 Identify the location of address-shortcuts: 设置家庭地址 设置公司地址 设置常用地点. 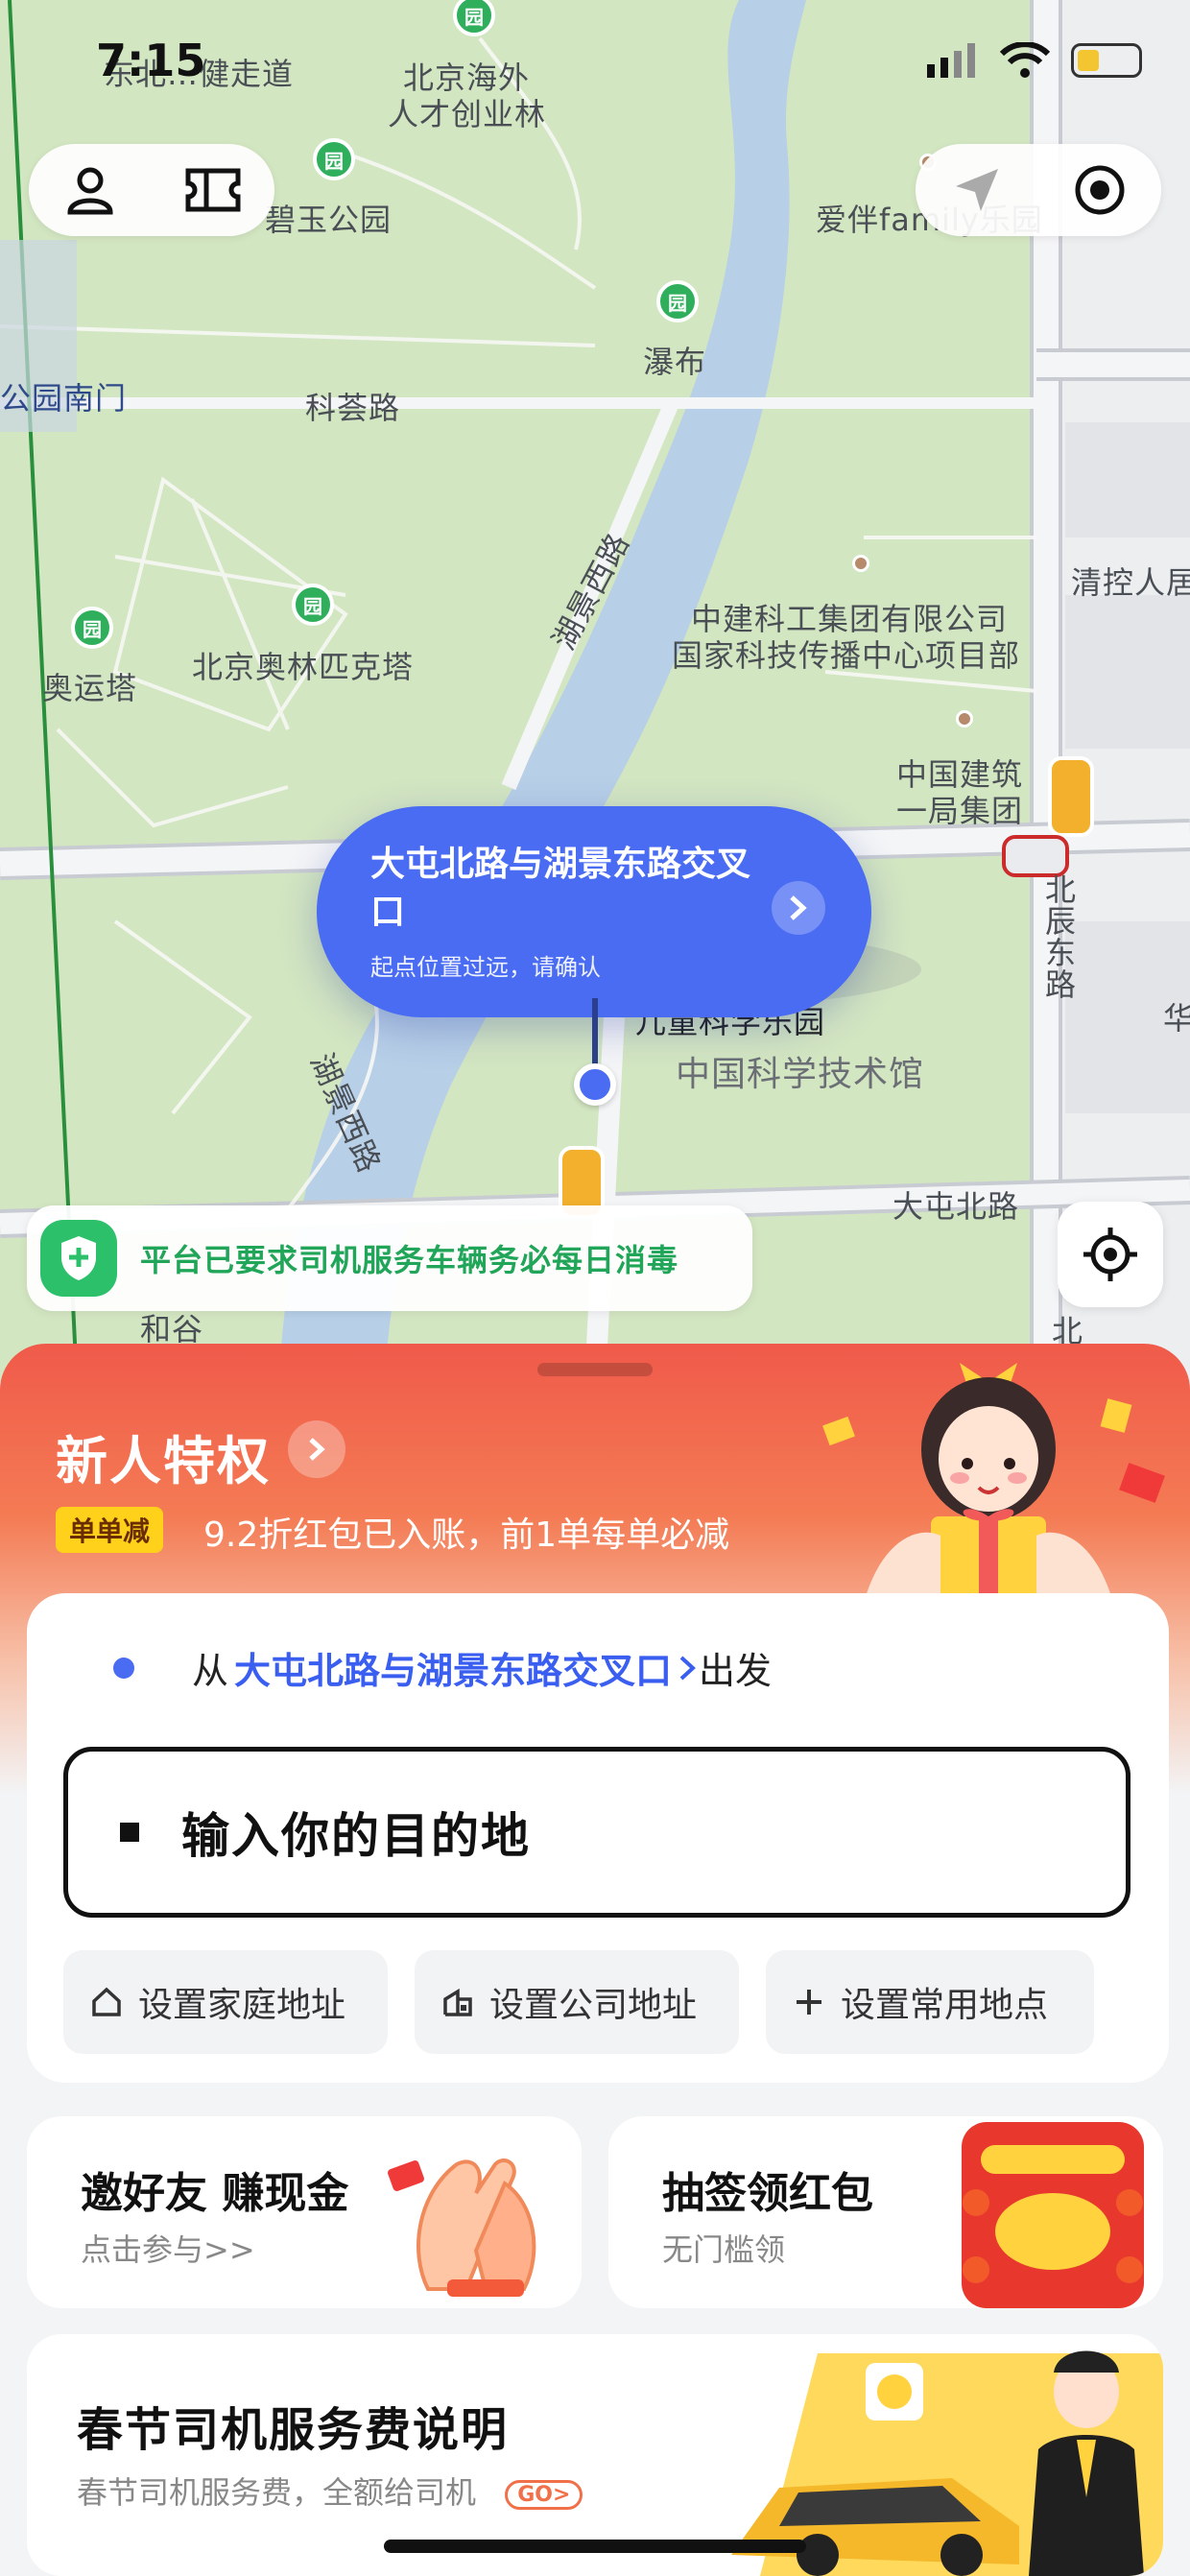
(578, 2002).